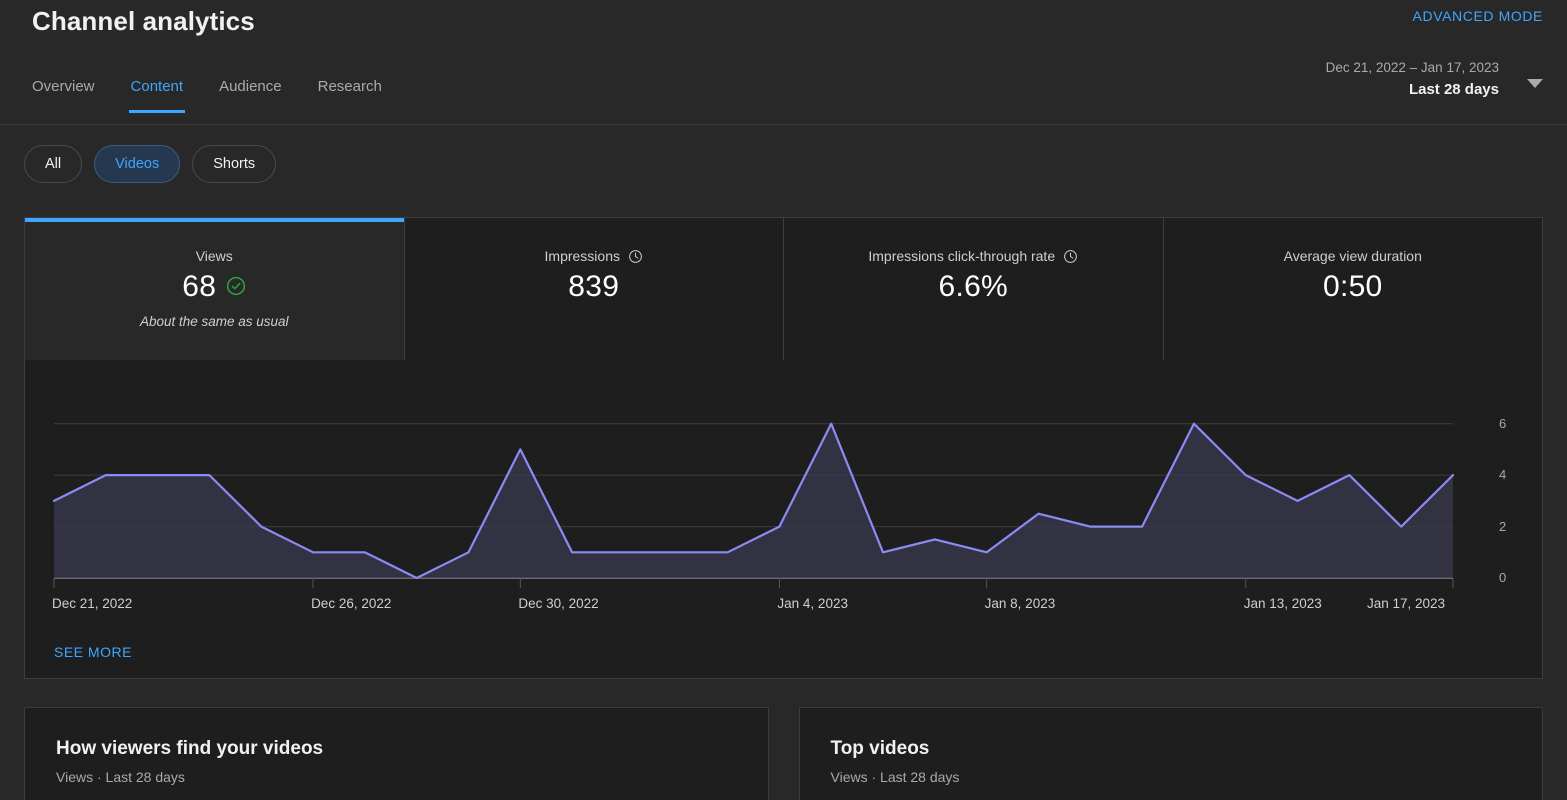 The image size is (1567, 800). What do you see at coordinates (137, 164) in the screenshot?
I see `chip-videos: Videos` at bounding box center [137, 164].